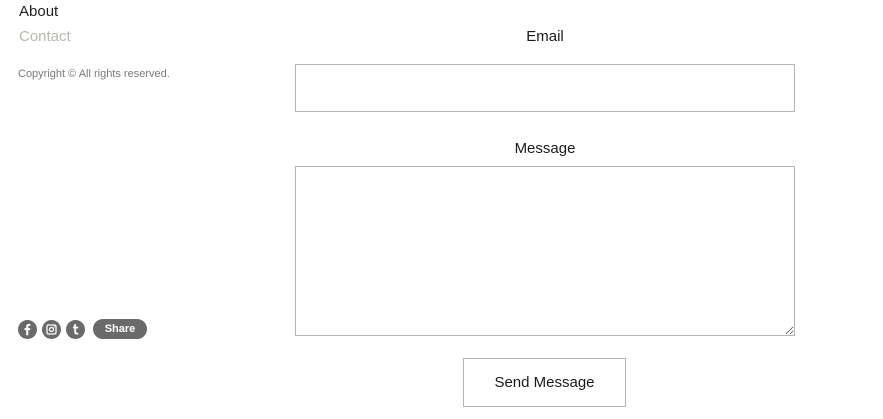 This screenshot has width=883, height=419. I want to click on social-bar: Share, so click(82, 329).